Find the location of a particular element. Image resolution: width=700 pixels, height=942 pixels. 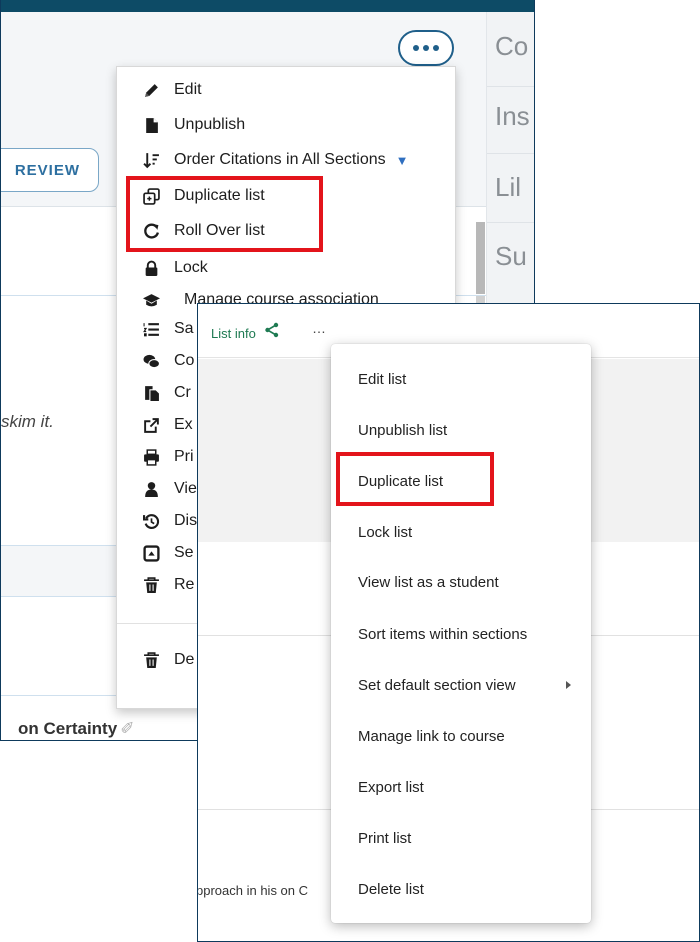

sort-icon is located at coordinates (151, 160).